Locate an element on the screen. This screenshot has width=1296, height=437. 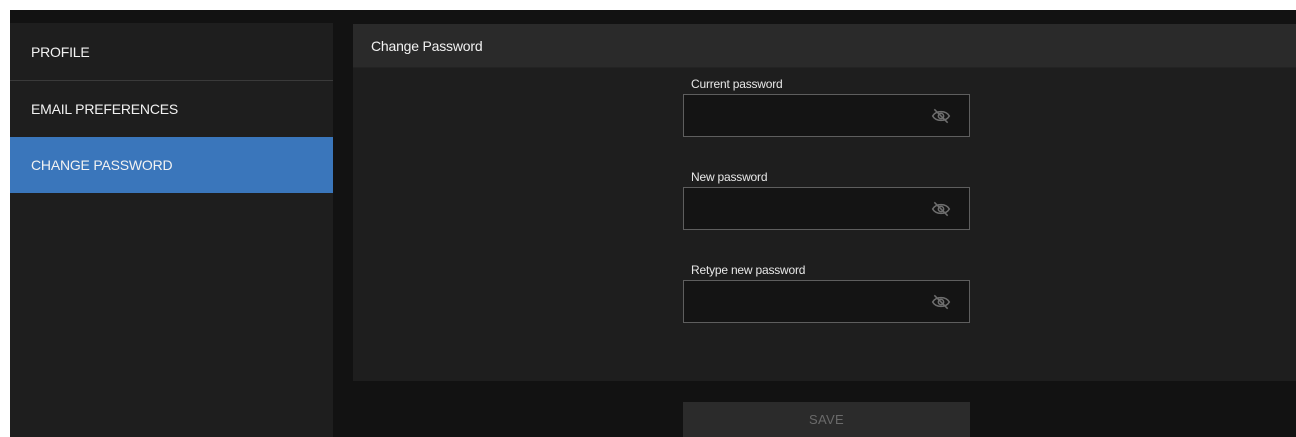
panel-header: Change Password is located at coordinates (824, 46).